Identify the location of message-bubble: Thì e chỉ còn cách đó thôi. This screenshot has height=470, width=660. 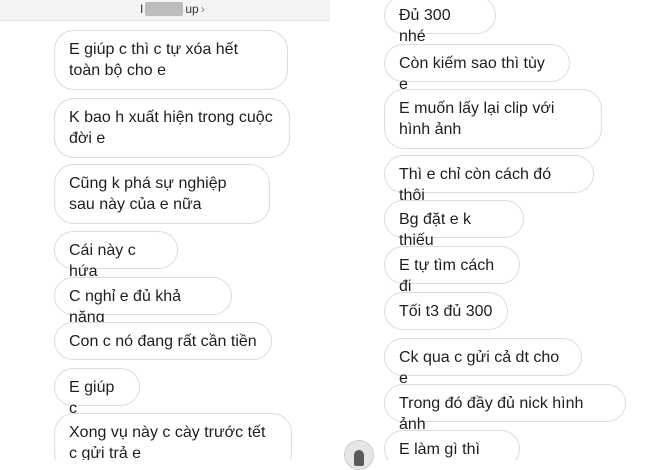
(489, 179).